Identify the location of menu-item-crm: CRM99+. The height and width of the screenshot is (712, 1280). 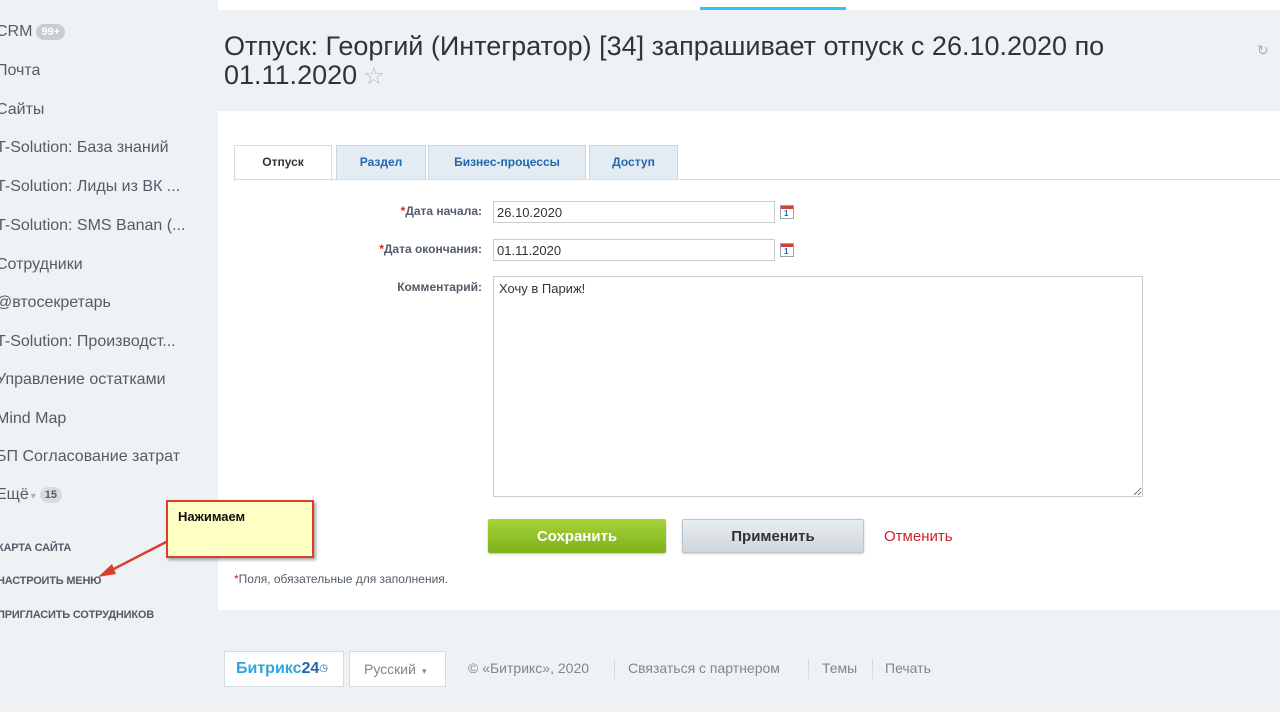
(33, 32).